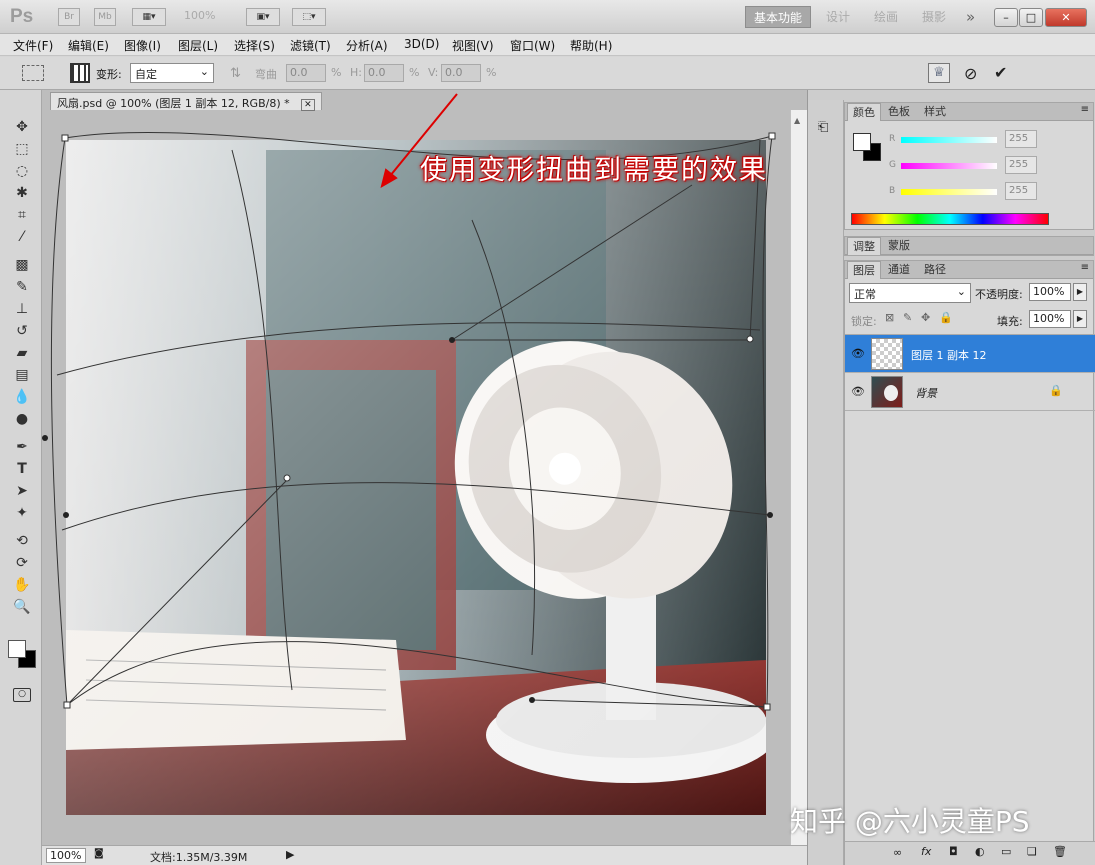  Describe the element at coordinates (461, 73) in the screenshot. I see `v-distortion-input: 0.0` at that location.